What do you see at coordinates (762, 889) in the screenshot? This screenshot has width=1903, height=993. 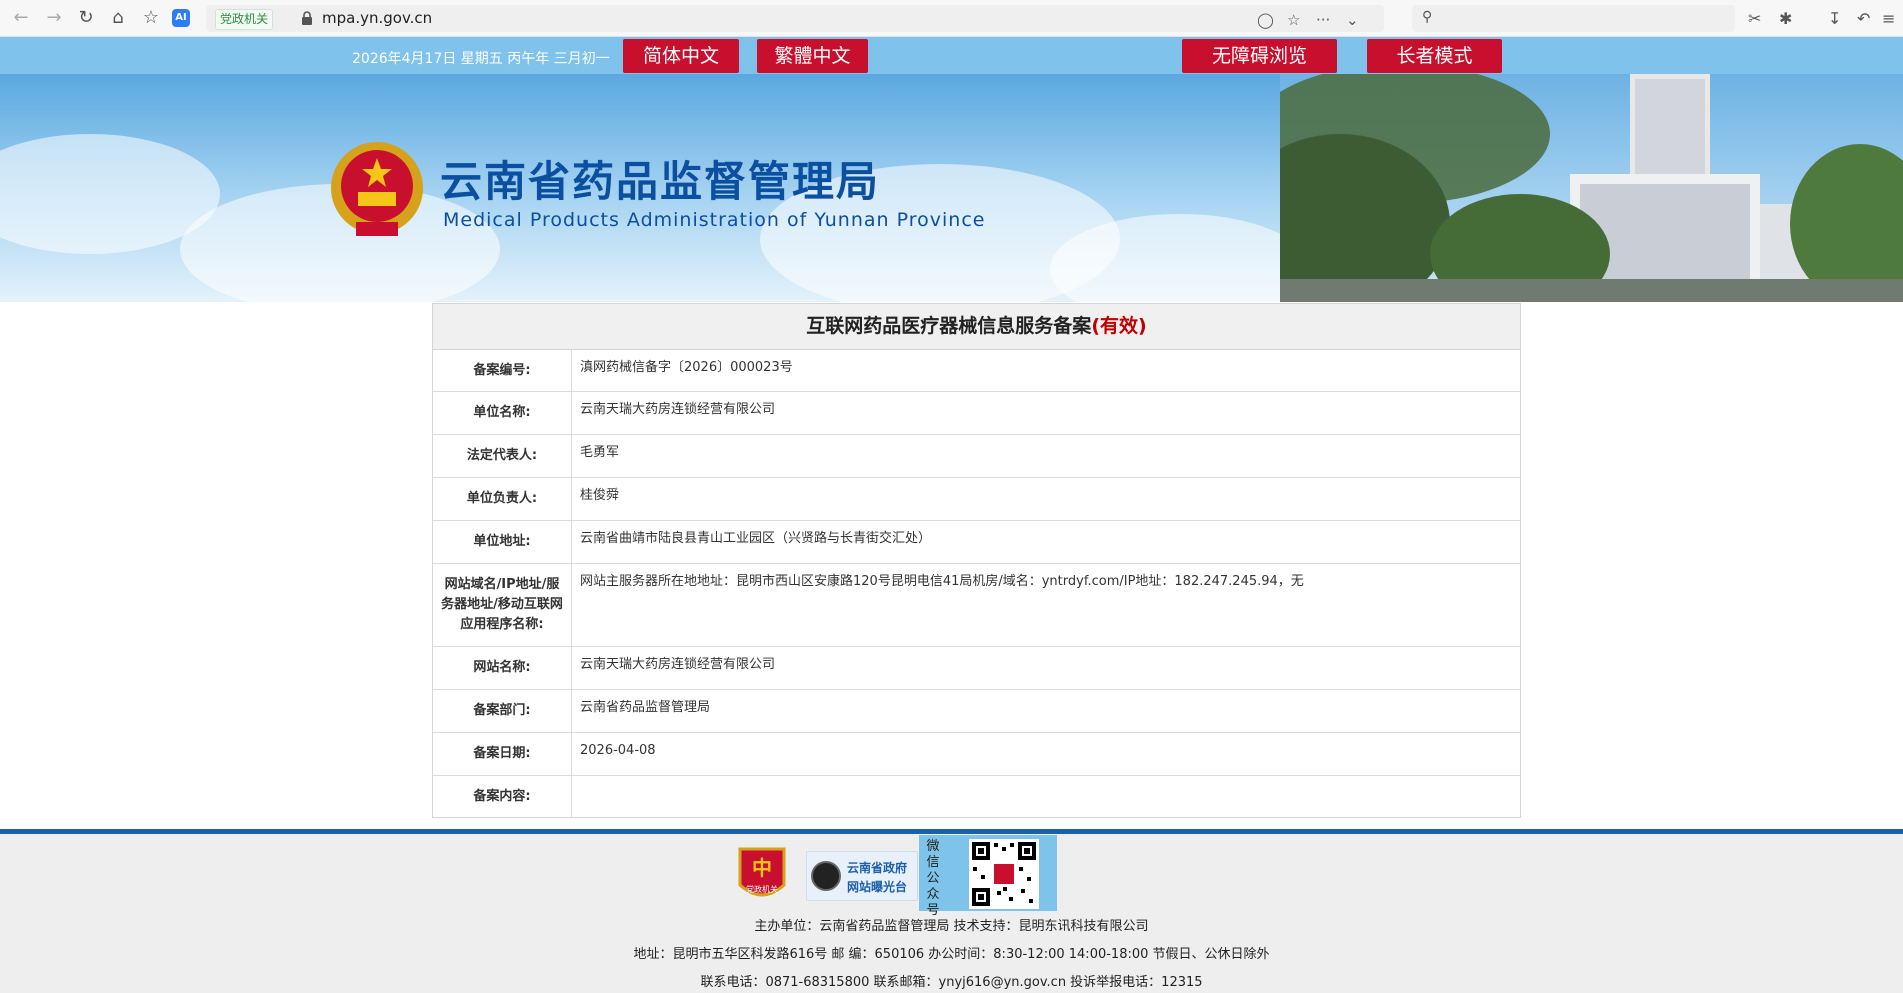 I see `badge-text: 党政机关` at bounding box center [762, 889].